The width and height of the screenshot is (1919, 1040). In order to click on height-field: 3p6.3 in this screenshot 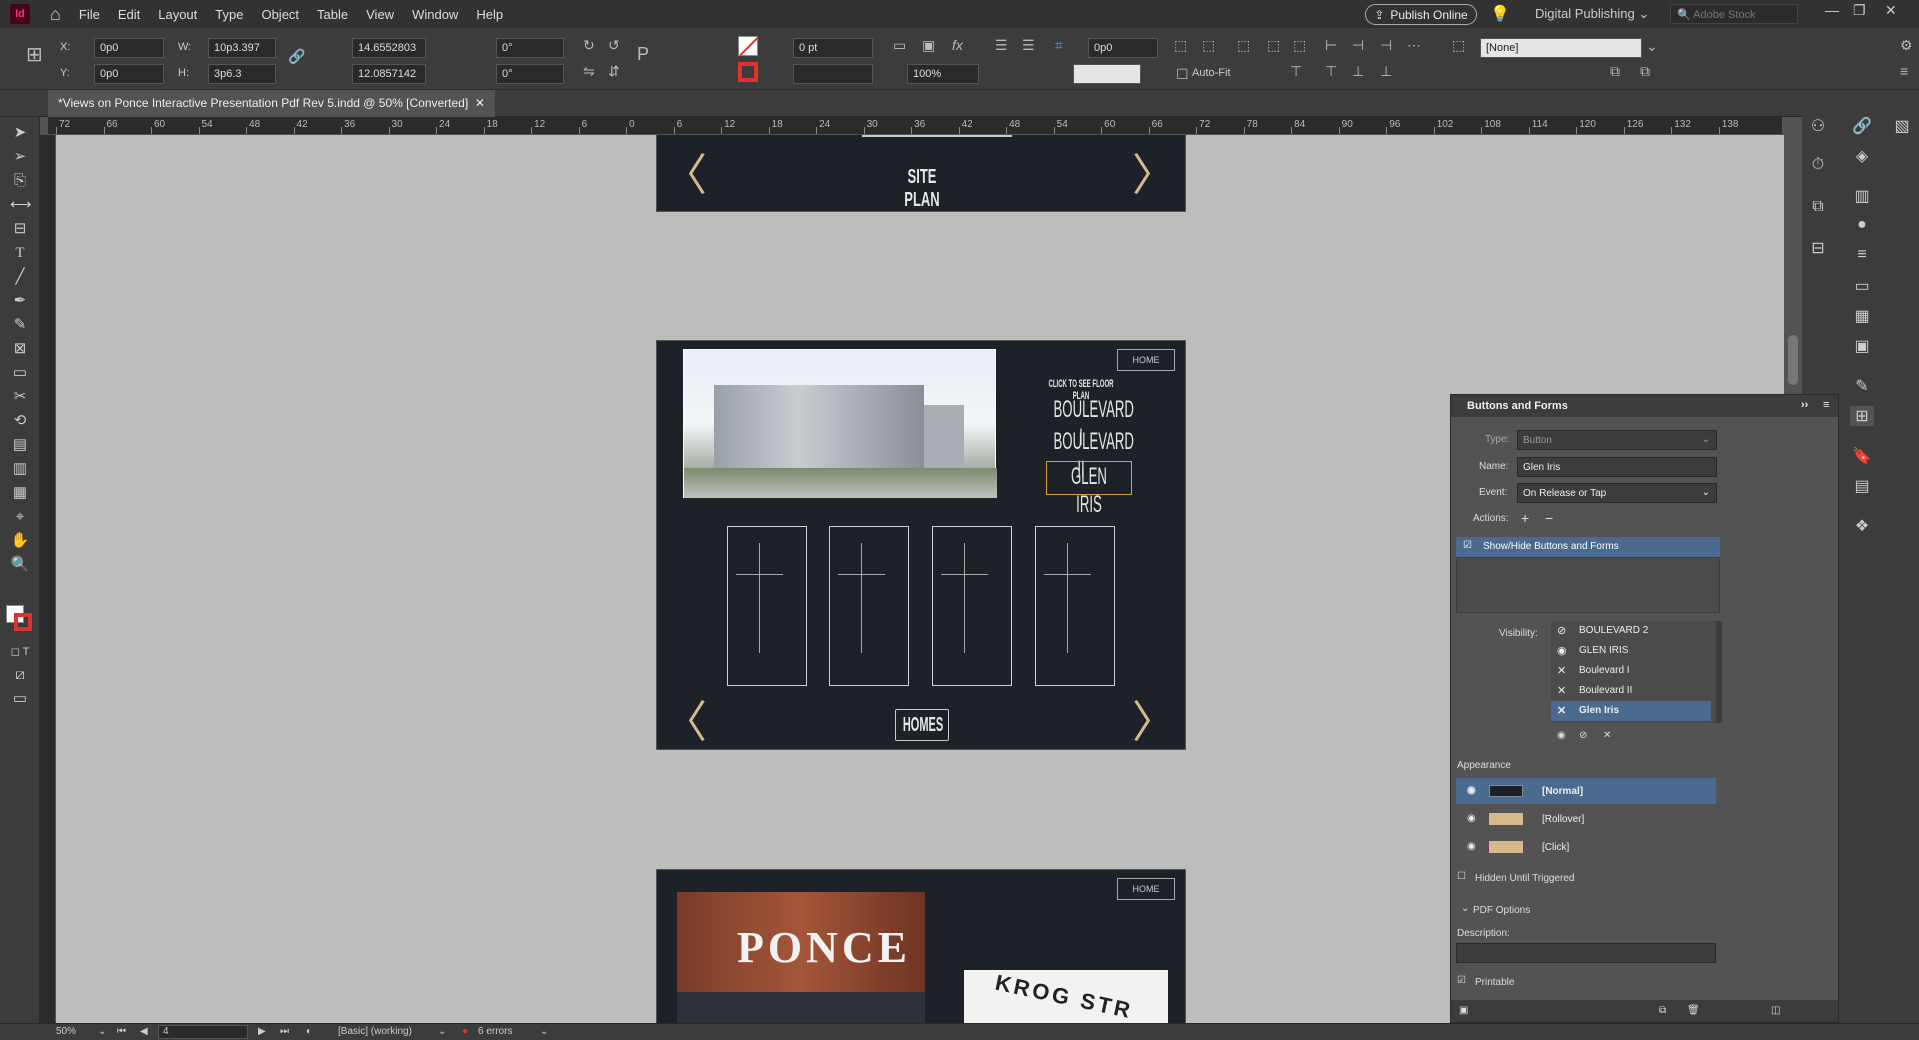, I will do `click(242, 74)`.